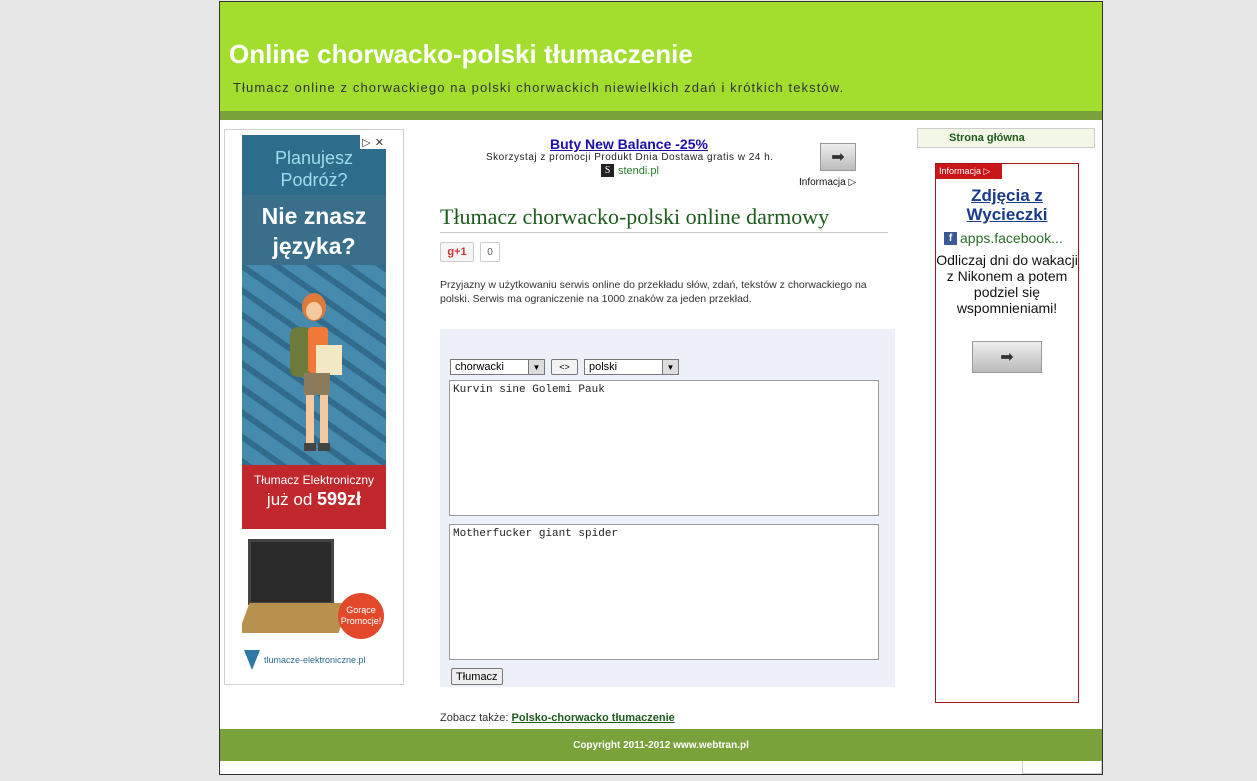 The width and height of the screenshot is (1257, 781). I want to click on facebook-icon: f, so click(950, 238).